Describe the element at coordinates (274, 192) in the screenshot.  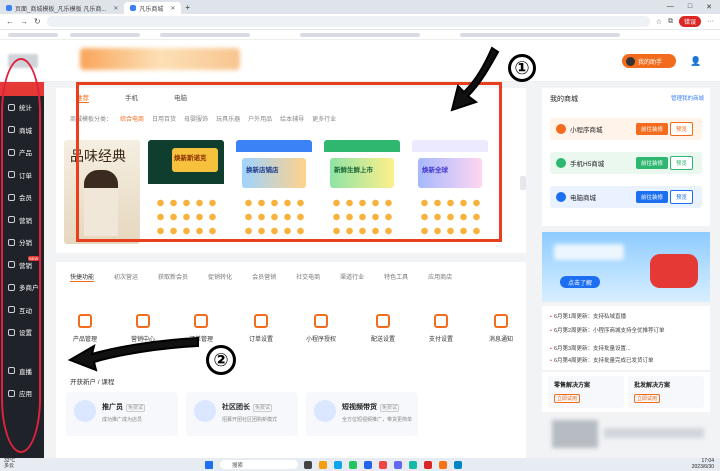
I see `template-card: 换新店铺店` at that location.